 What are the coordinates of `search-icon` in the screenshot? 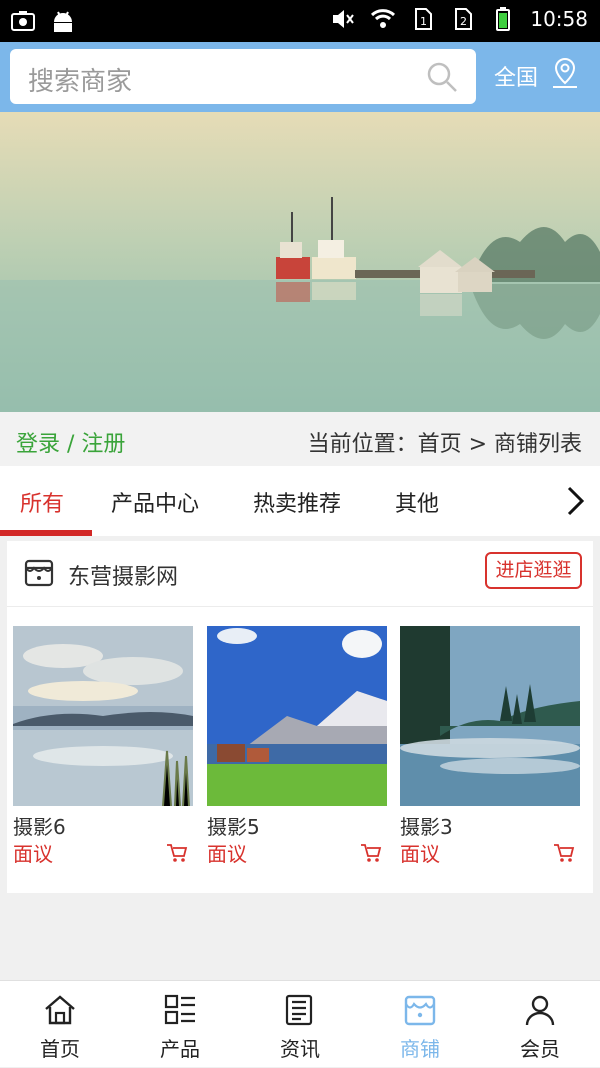 It's located at (442, 77).